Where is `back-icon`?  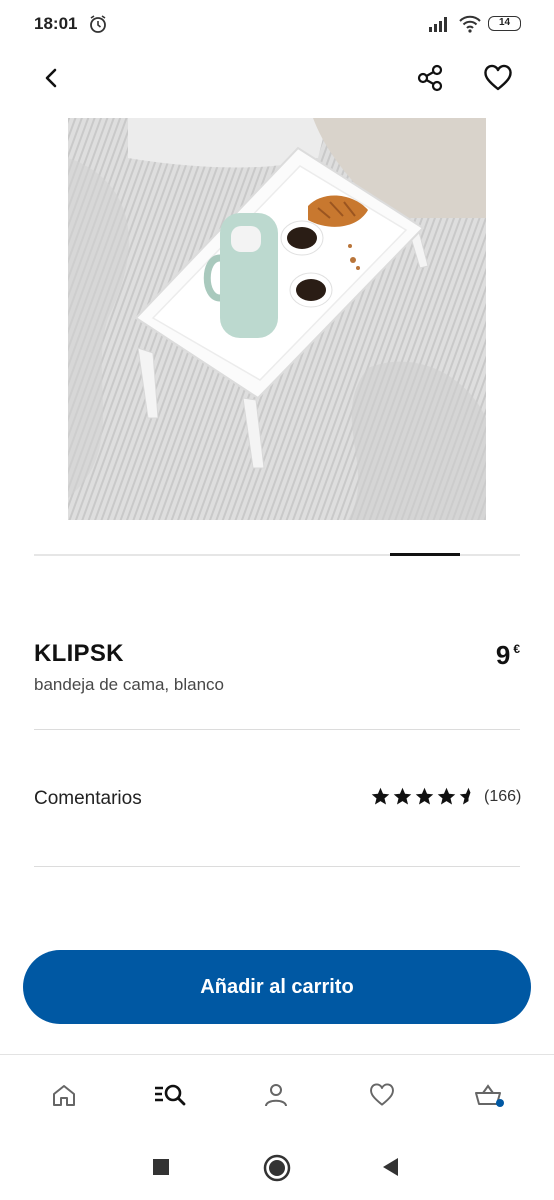
back-icon is located at coordinates (52, 78).